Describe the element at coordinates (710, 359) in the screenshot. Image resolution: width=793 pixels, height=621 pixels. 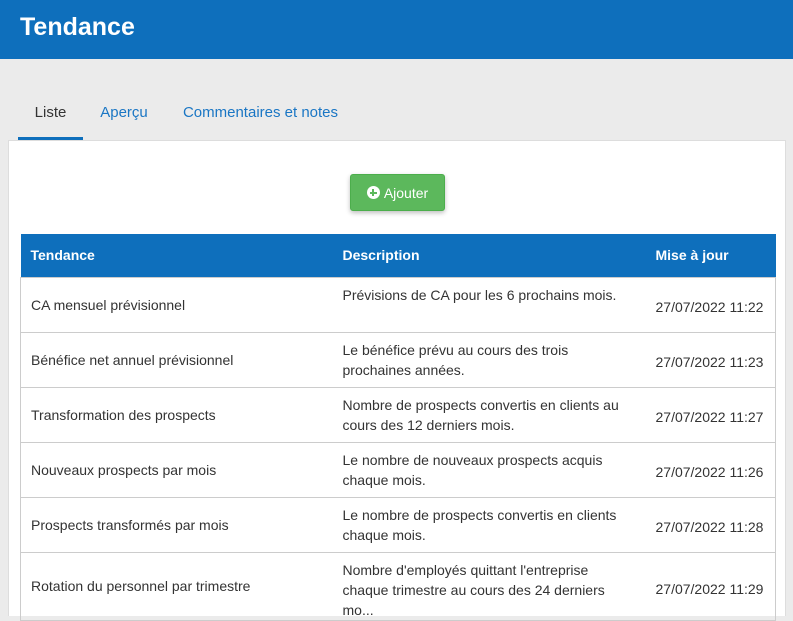
I see `trend-updated: 27/07/2022 11:23` at that location.